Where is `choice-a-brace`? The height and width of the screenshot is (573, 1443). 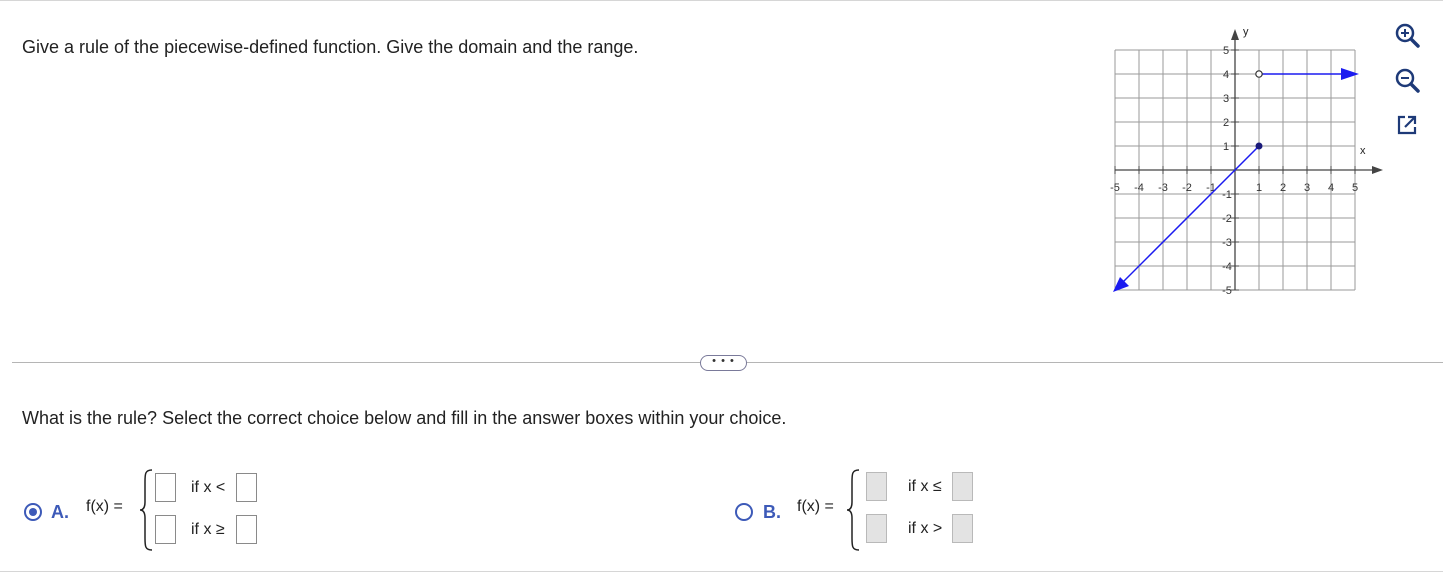
choice-a-brace is located at coordinates (146, 510).